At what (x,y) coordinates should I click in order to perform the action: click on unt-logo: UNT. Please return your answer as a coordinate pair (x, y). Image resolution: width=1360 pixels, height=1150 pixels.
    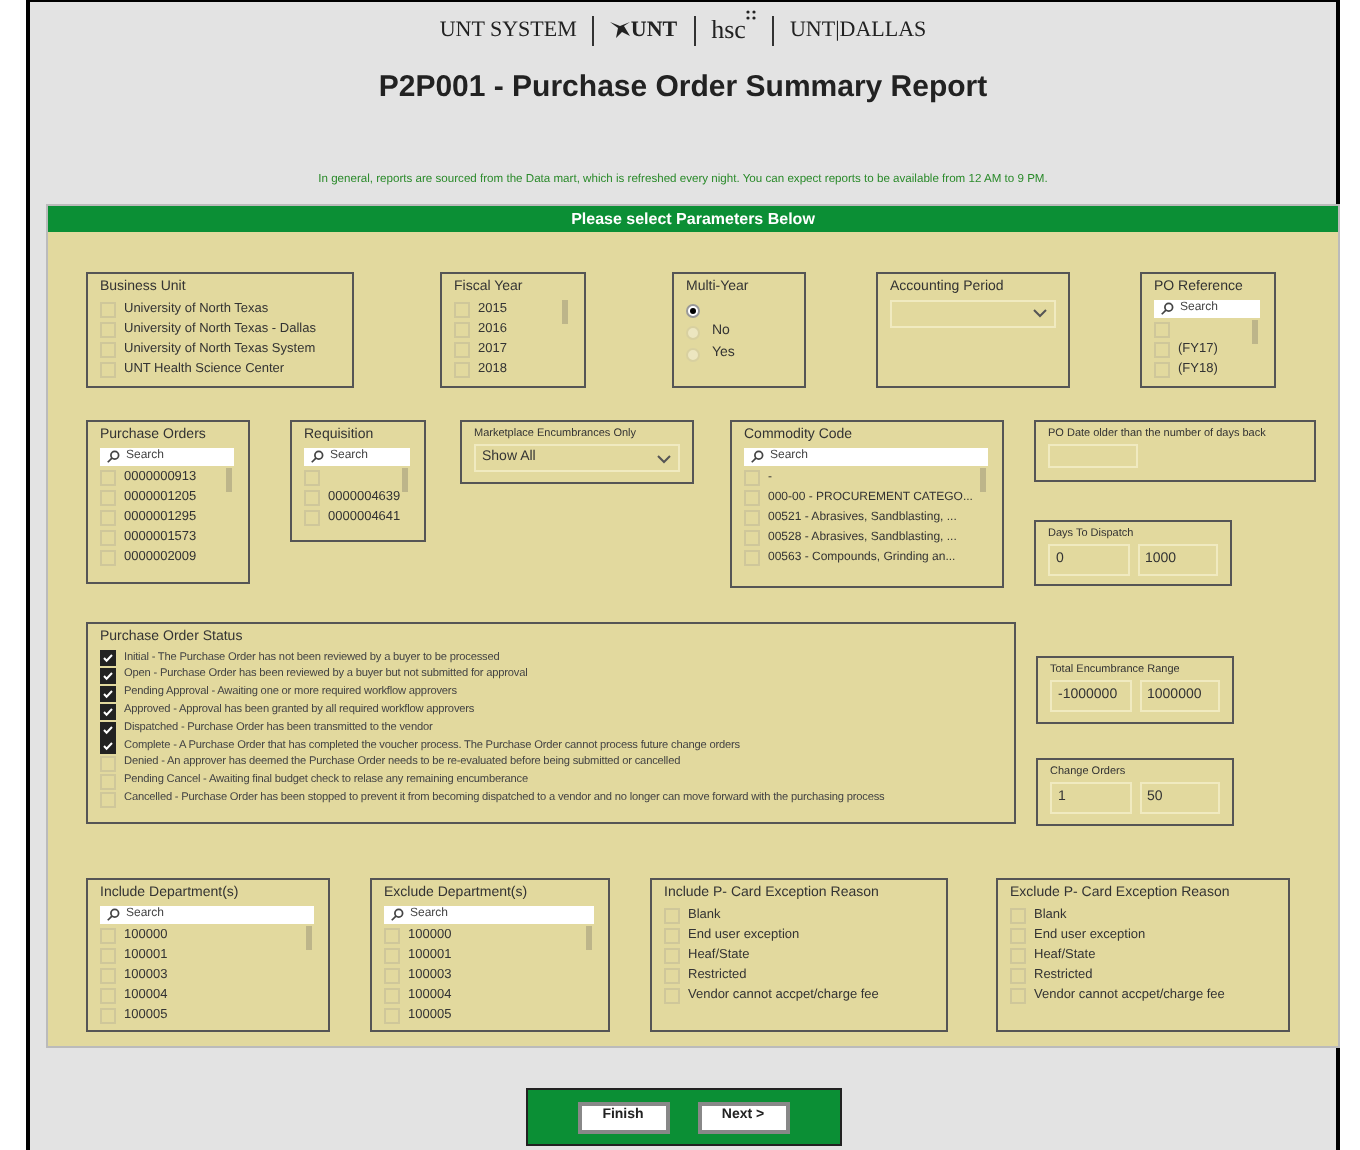
    Looking at the image, I should click on (644, 30).